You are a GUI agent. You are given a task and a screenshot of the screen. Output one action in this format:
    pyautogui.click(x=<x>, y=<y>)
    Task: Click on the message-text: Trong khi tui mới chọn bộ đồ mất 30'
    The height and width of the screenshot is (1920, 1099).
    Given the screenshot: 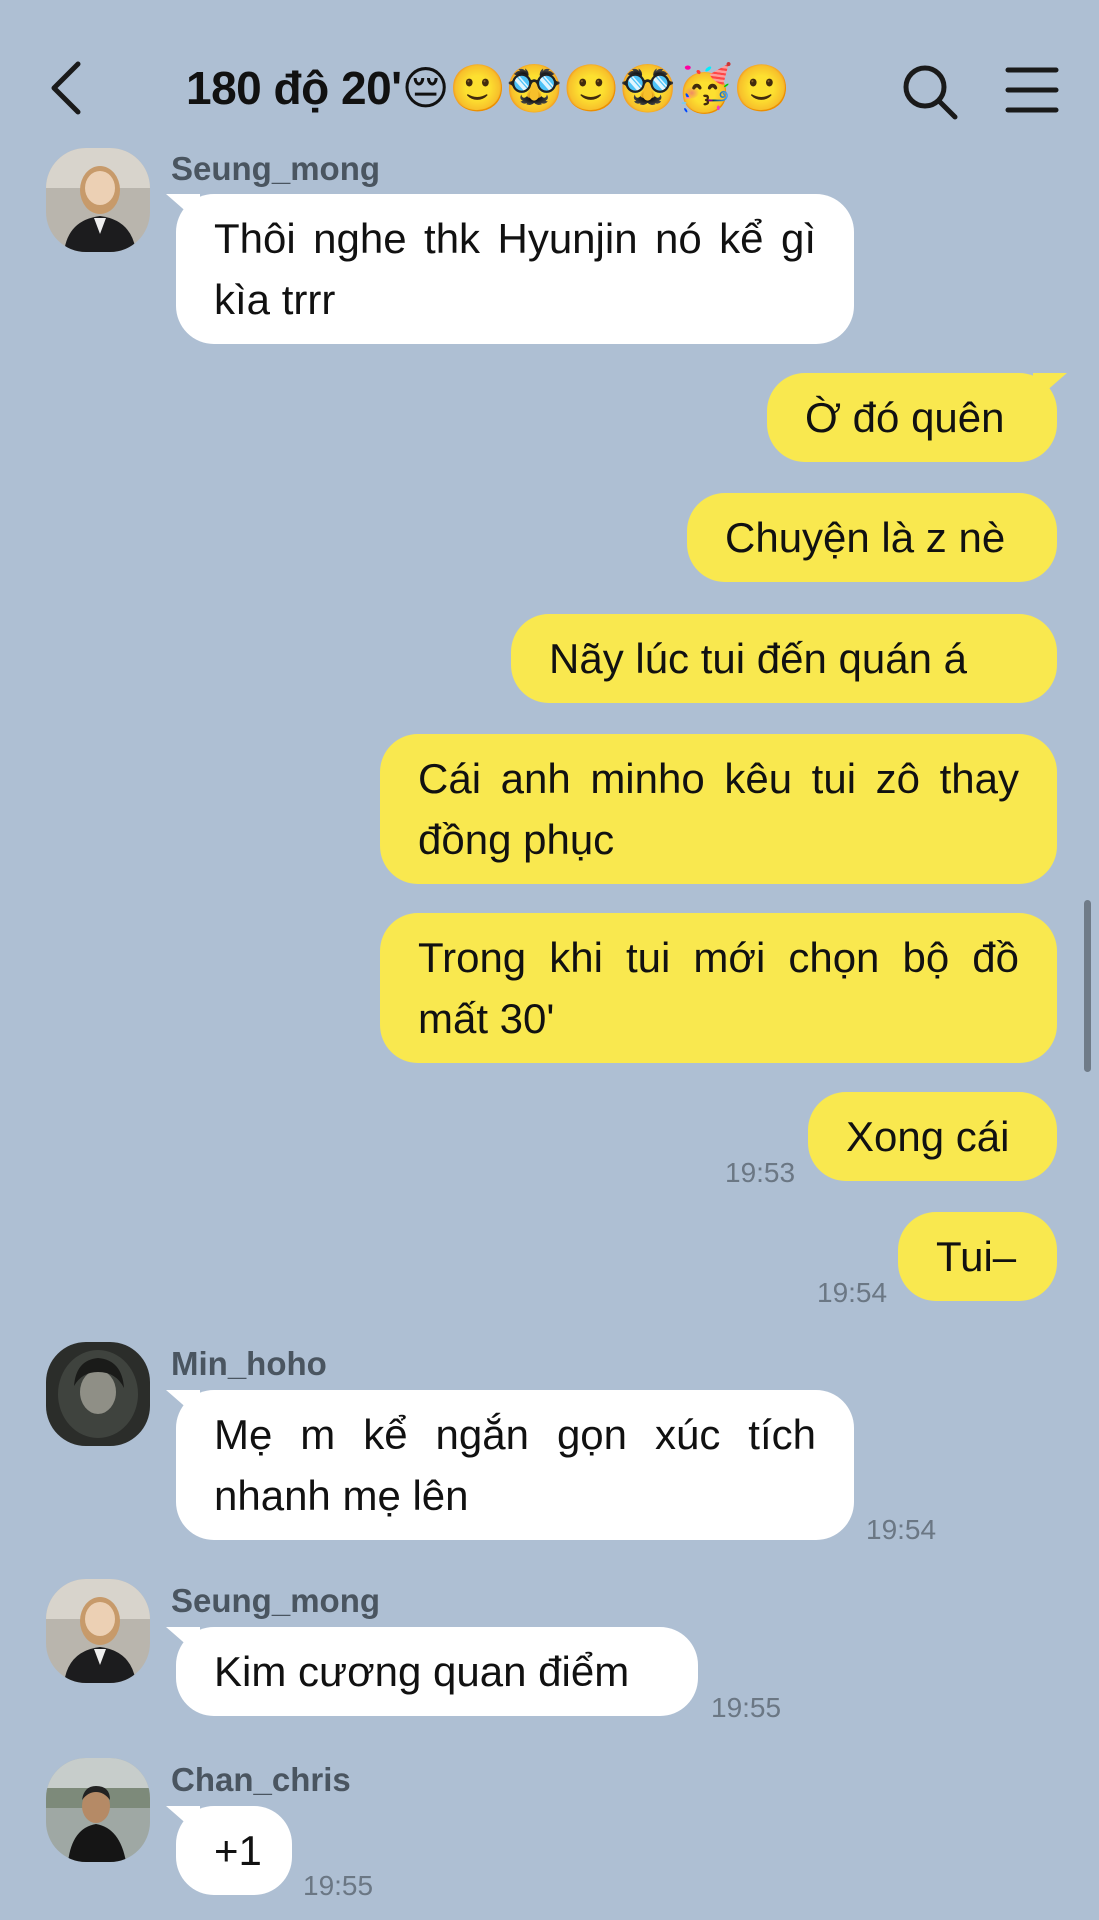 What is the action you would take?
    pyautogui.click(x=718, y=988)
    